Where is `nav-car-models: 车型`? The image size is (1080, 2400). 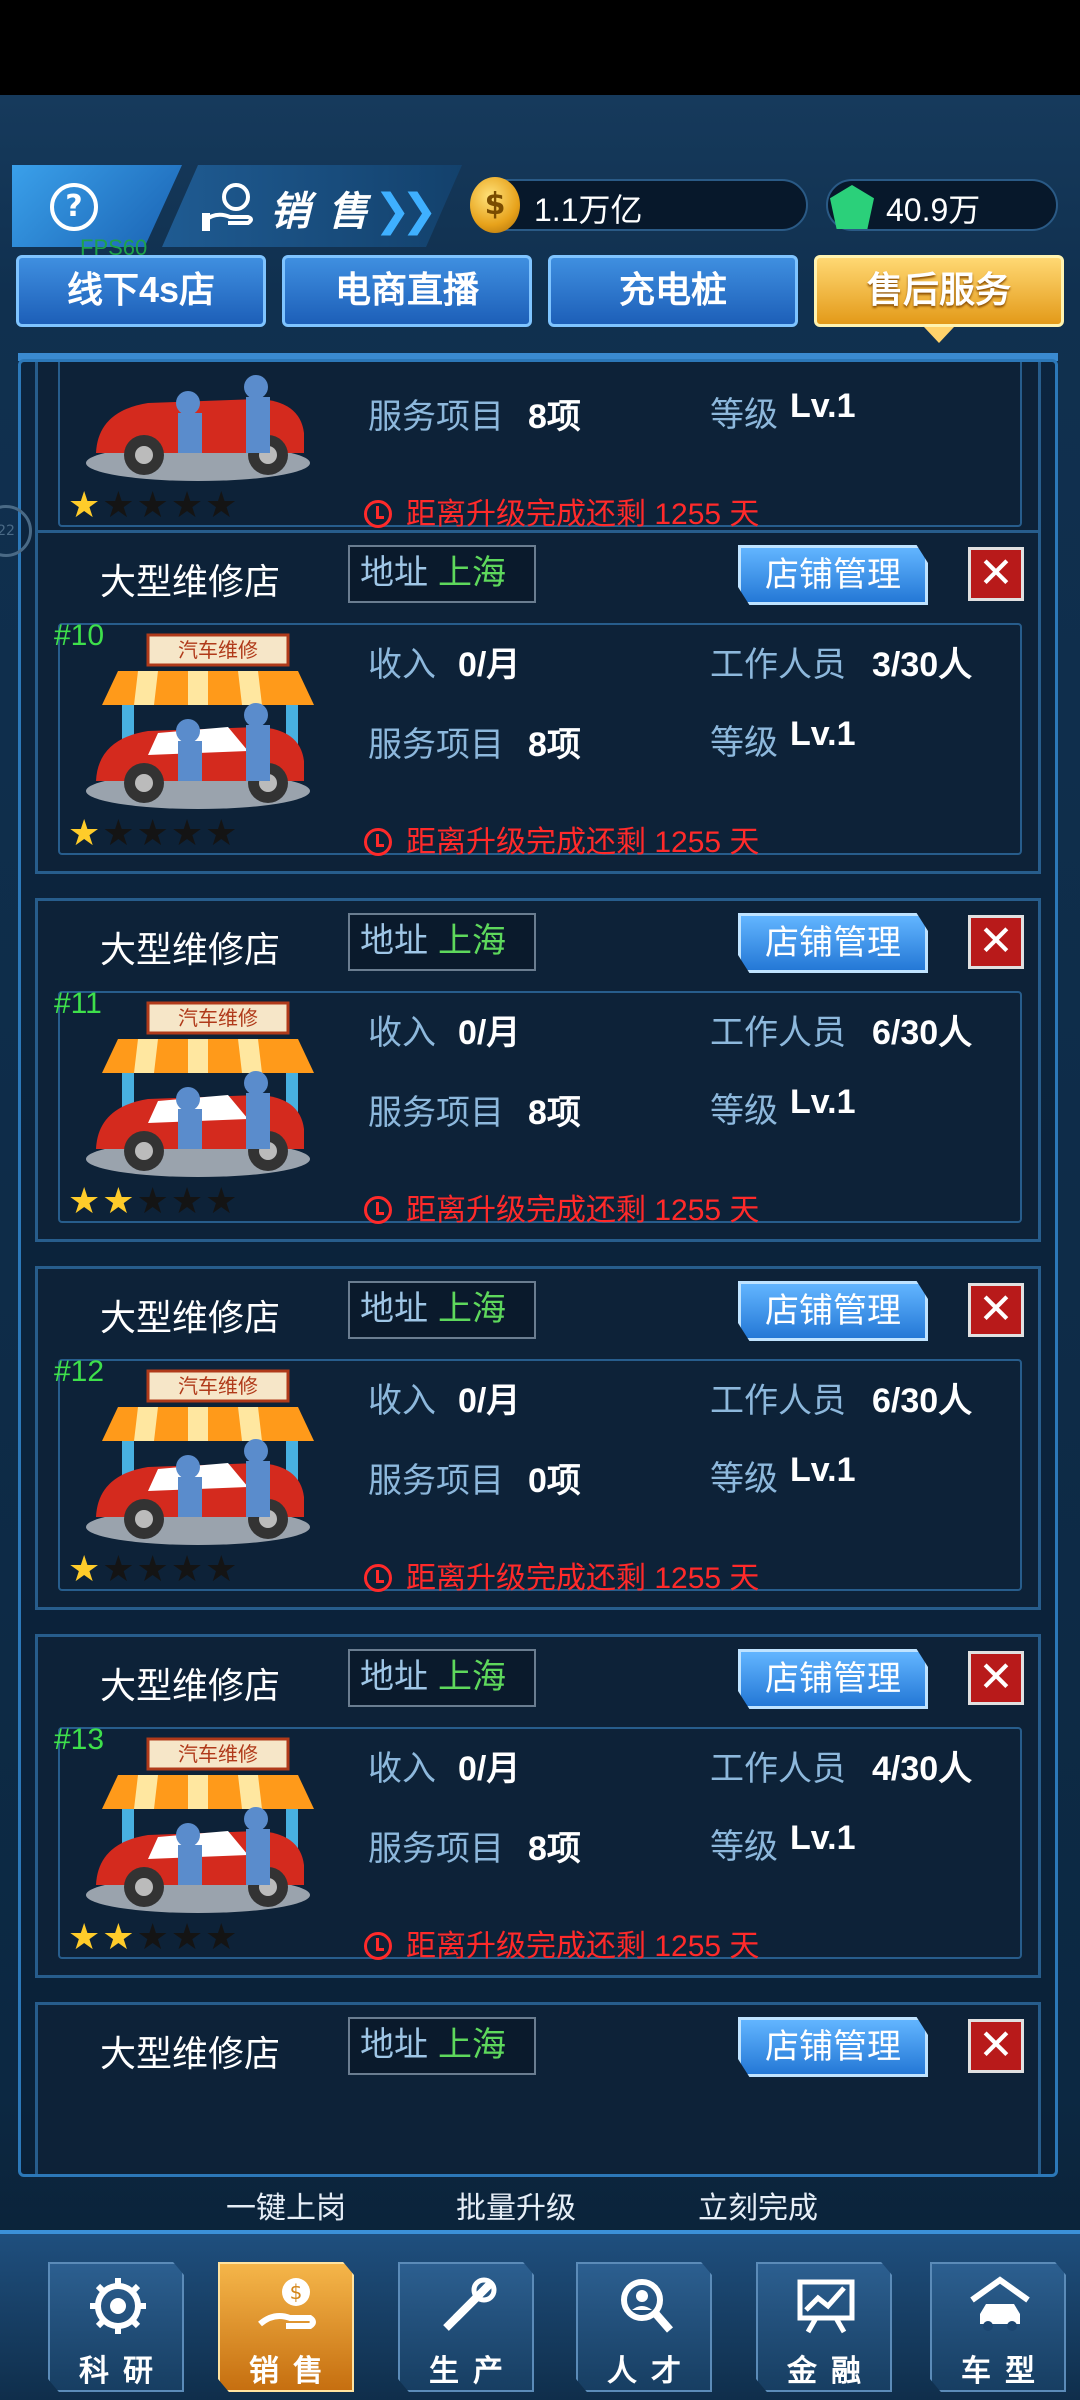
nav-car-models: 车型 is located at coordinates (998, 2327).